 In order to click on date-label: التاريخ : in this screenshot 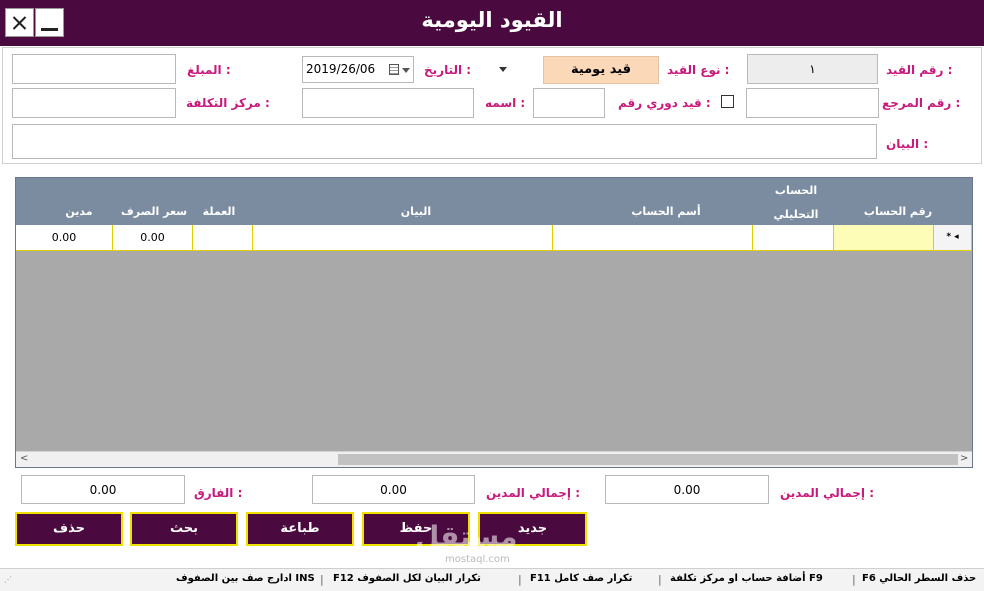, I will do `click(448, 70)`.